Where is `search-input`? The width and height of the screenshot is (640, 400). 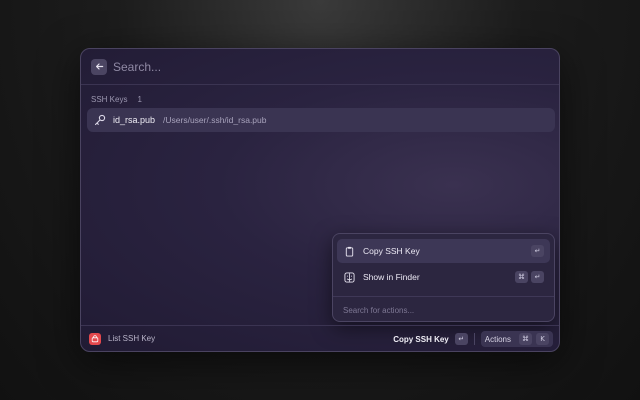
search-input is located at coordinates (263, 66).